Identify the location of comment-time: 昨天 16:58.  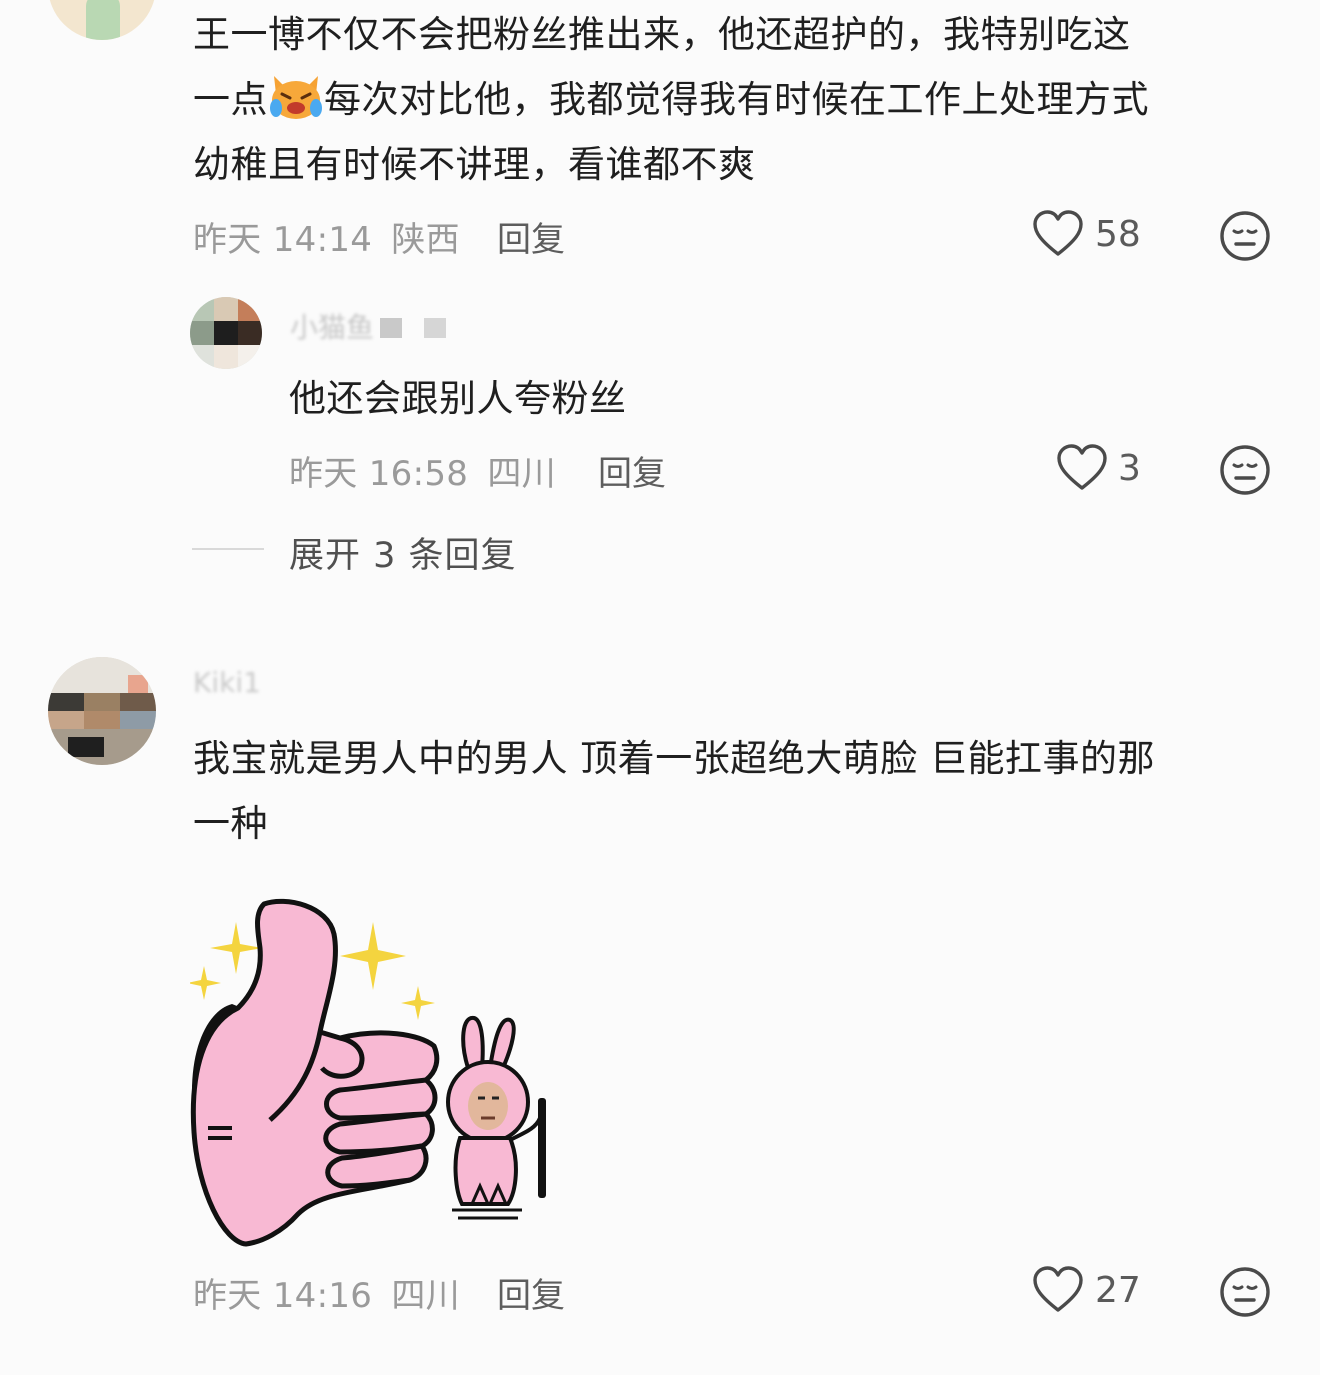
(379, 474).